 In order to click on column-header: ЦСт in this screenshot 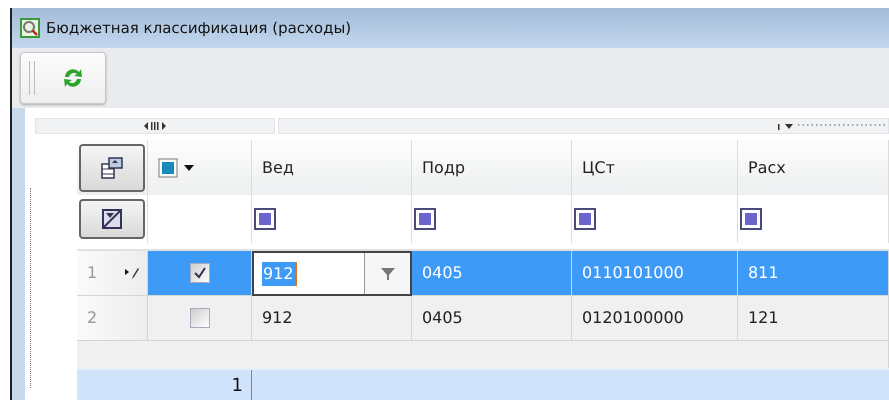, I will do `click(655, 167)`.